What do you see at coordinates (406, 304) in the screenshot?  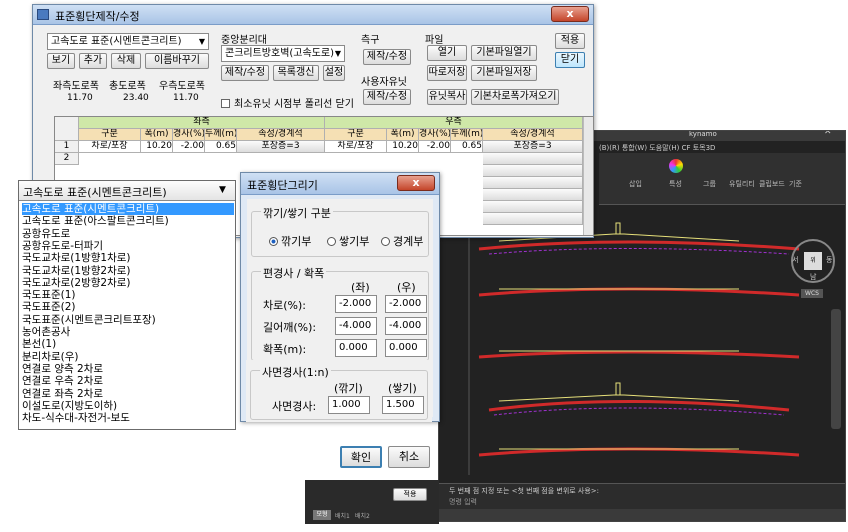 I see `lane-slope-right-input: -2.000` at bounding box center [406, 304].